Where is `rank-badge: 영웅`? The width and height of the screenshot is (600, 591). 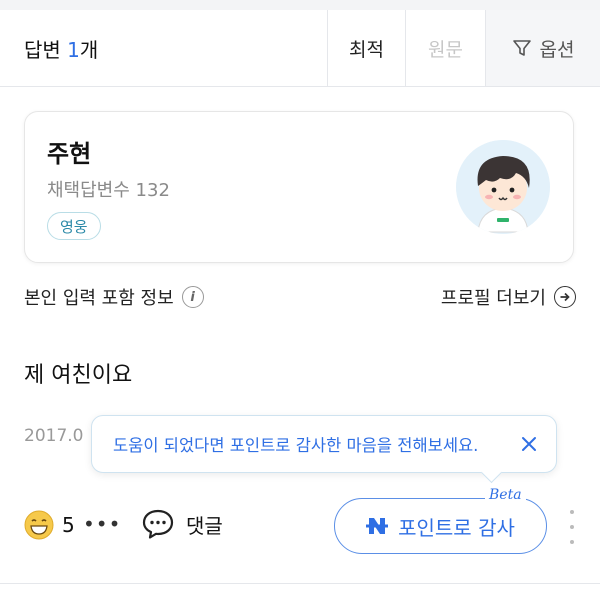
rank-badge: 영웅 is located at coordinates (74, 226).